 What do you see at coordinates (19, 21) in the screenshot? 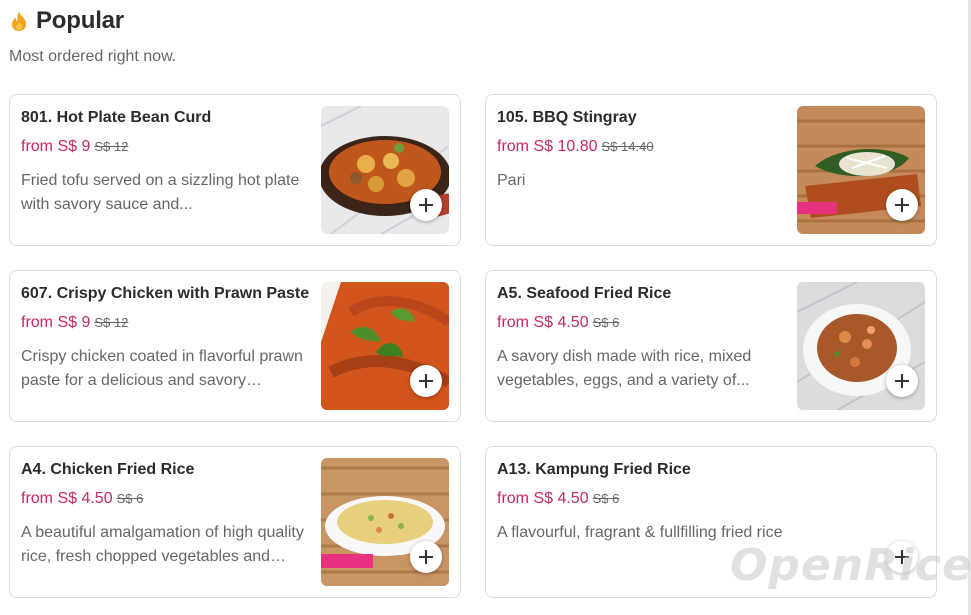
I see `flame-icon` at bounding box center [19, 21].